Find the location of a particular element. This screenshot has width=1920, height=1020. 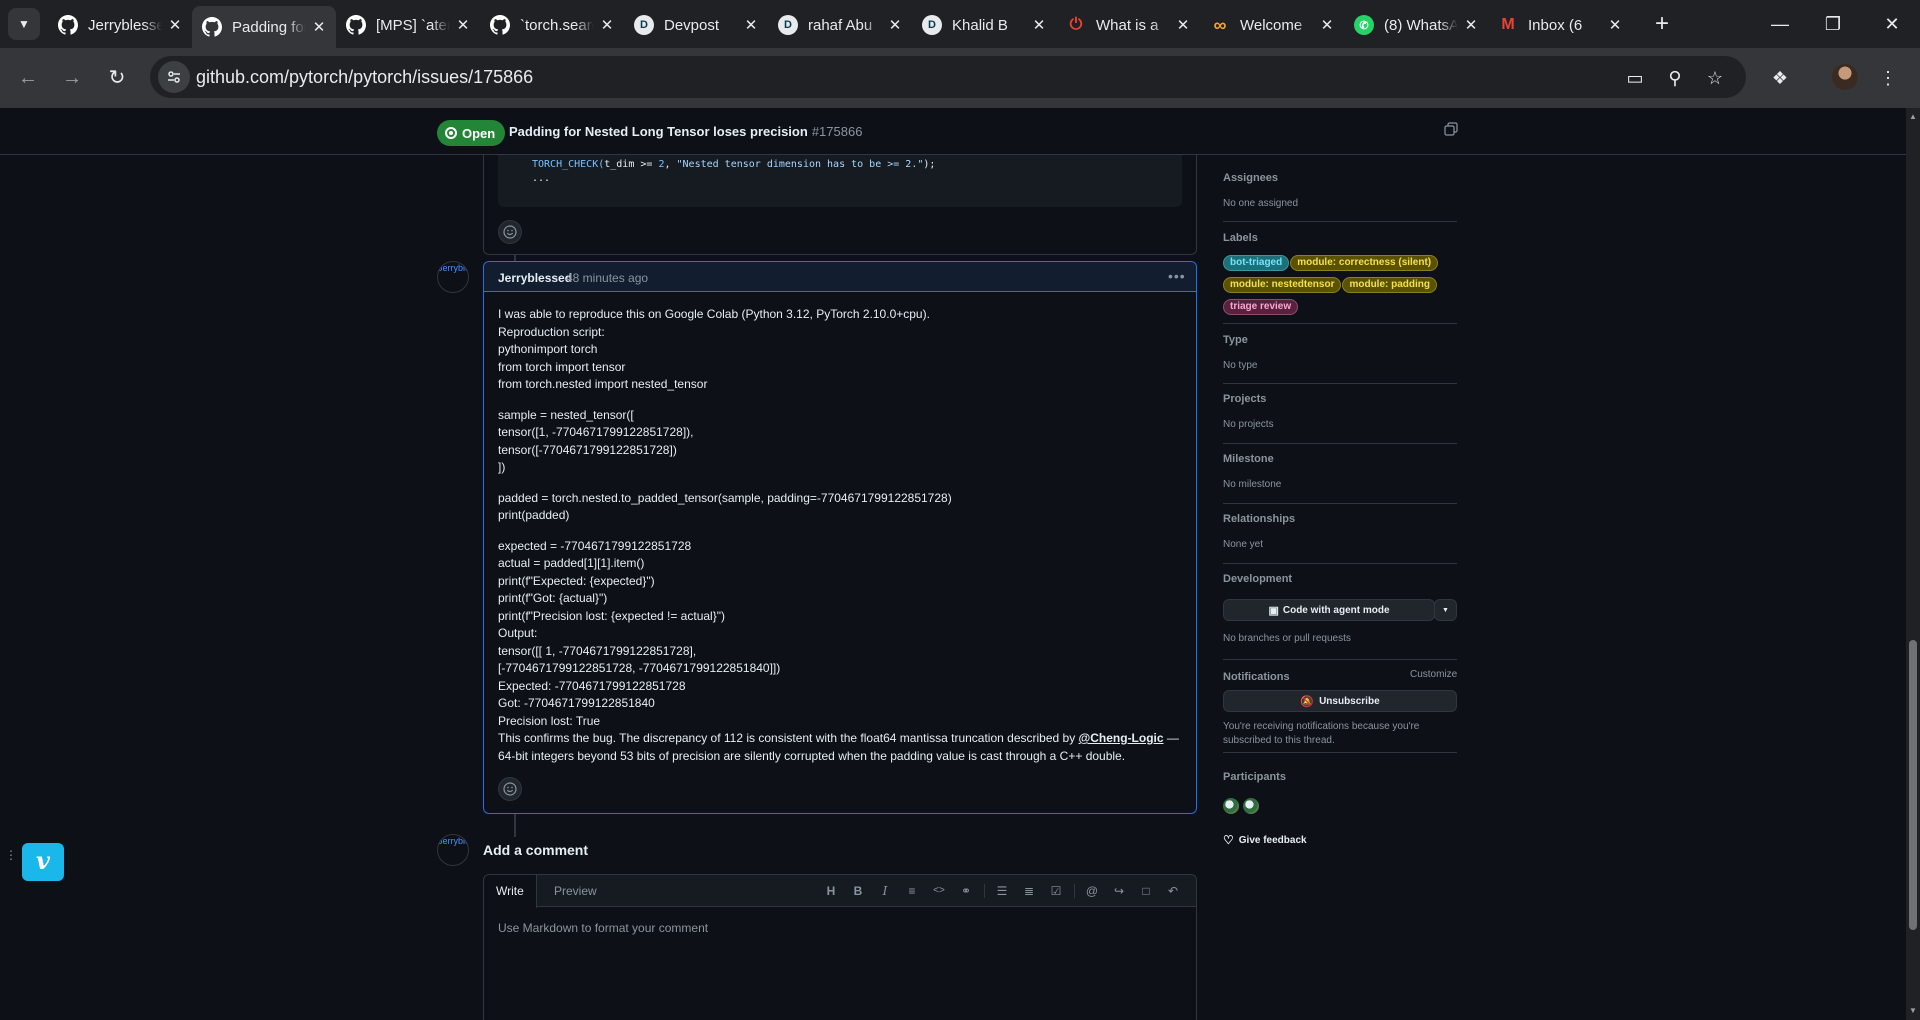

site-info-icon is located at coordinates (174, 77).